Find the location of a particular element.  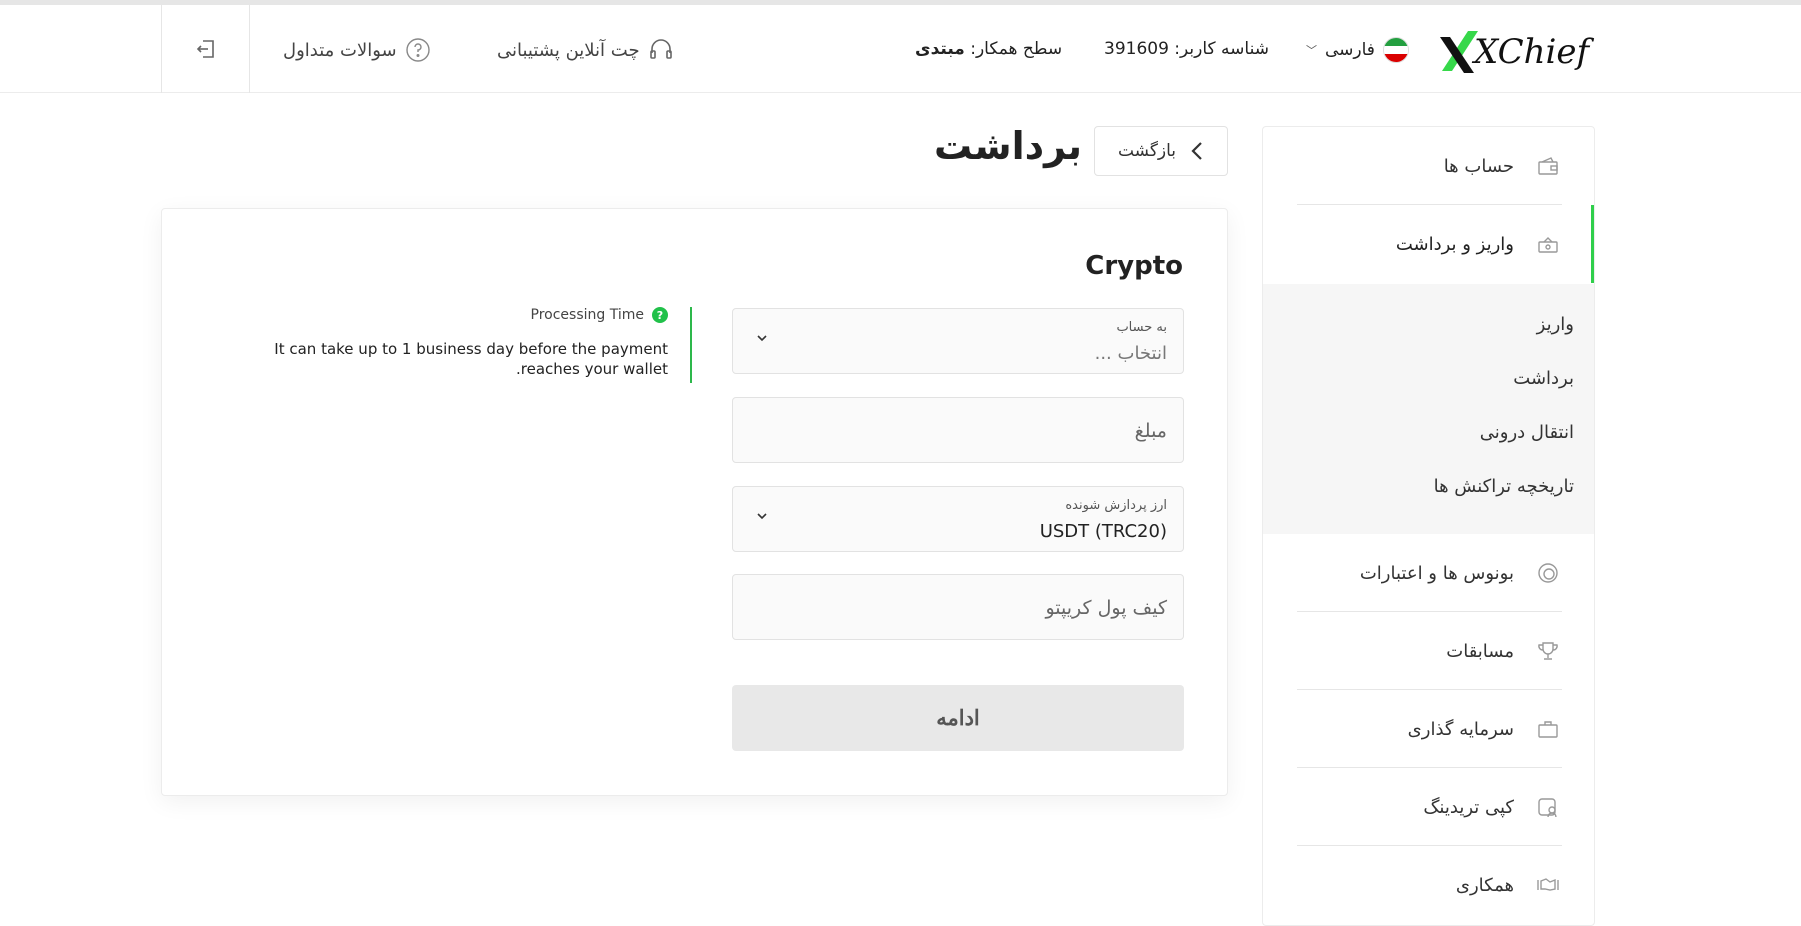

method-title: Crypto is located at coordinates (1134, 266).